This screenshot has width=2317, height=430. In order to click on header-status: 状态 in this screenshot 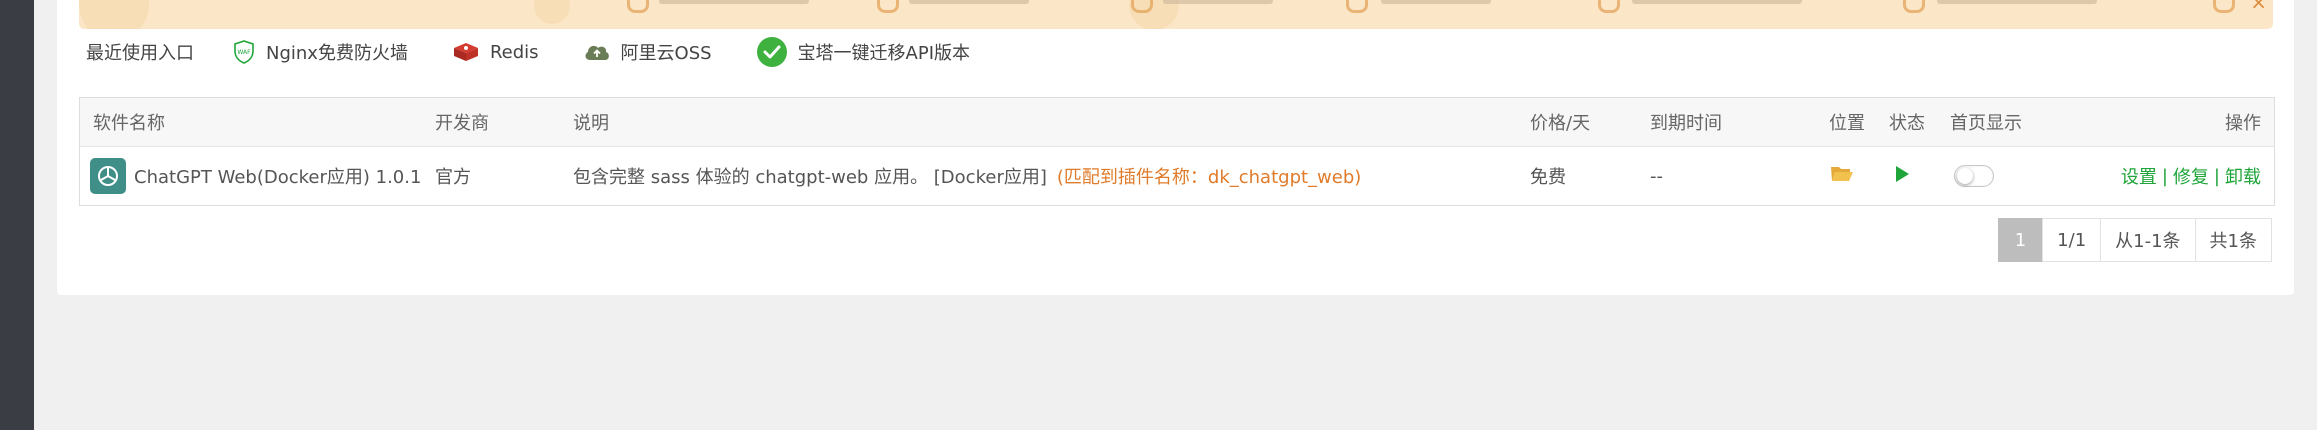, I will do `click(1907, 123)`.